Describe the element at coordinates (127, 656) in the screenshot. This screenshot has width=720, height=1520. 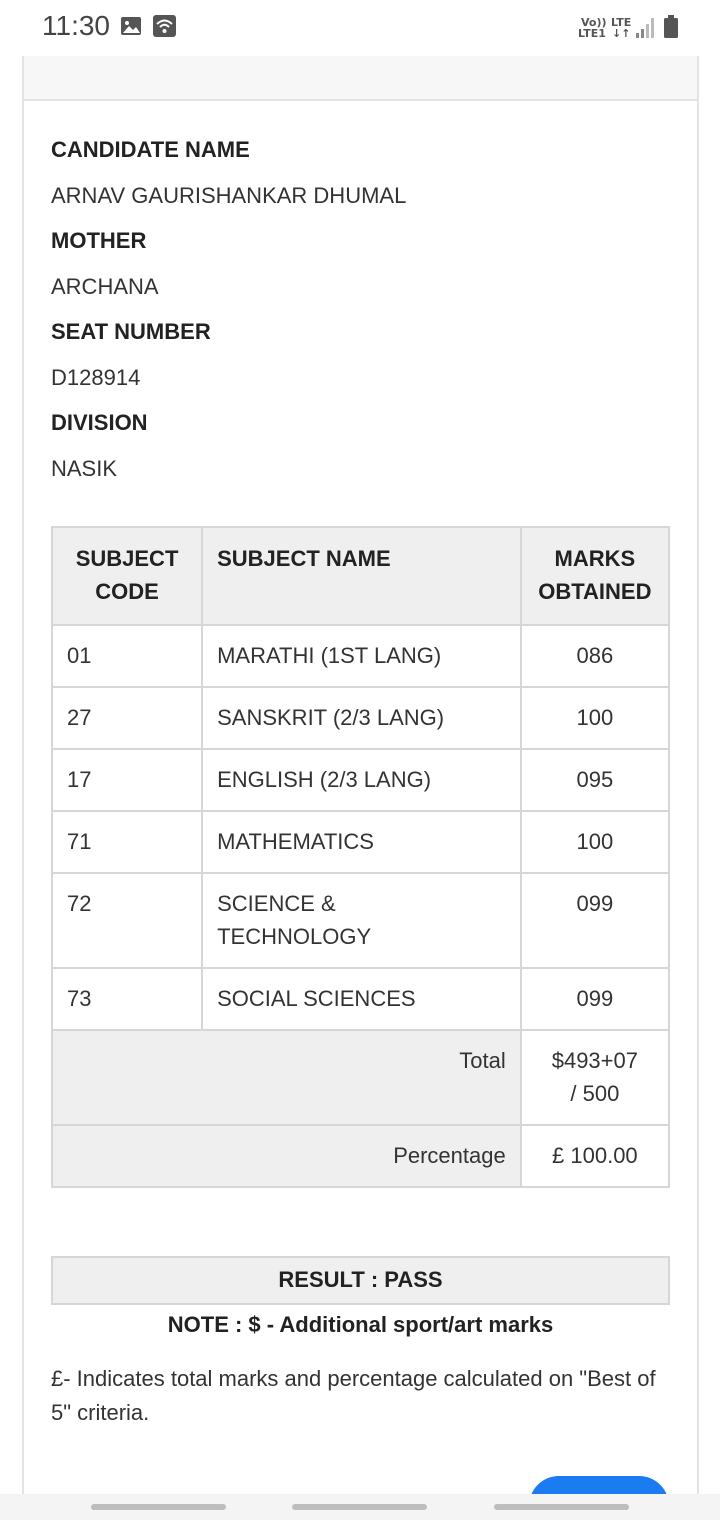
I see `subject-code: 01` at that location.